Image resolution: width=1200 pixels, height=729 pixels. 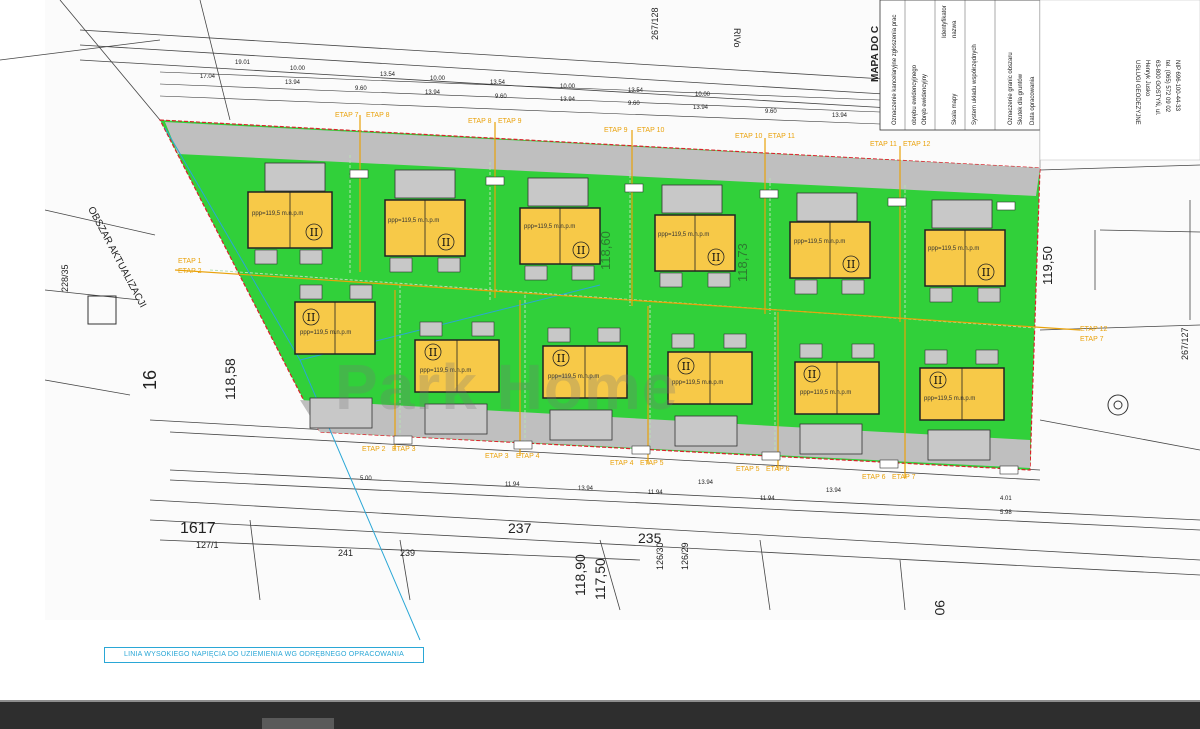 I want to click on legend-row: Skutek dla gruntów, so click(x=1021, y=99).